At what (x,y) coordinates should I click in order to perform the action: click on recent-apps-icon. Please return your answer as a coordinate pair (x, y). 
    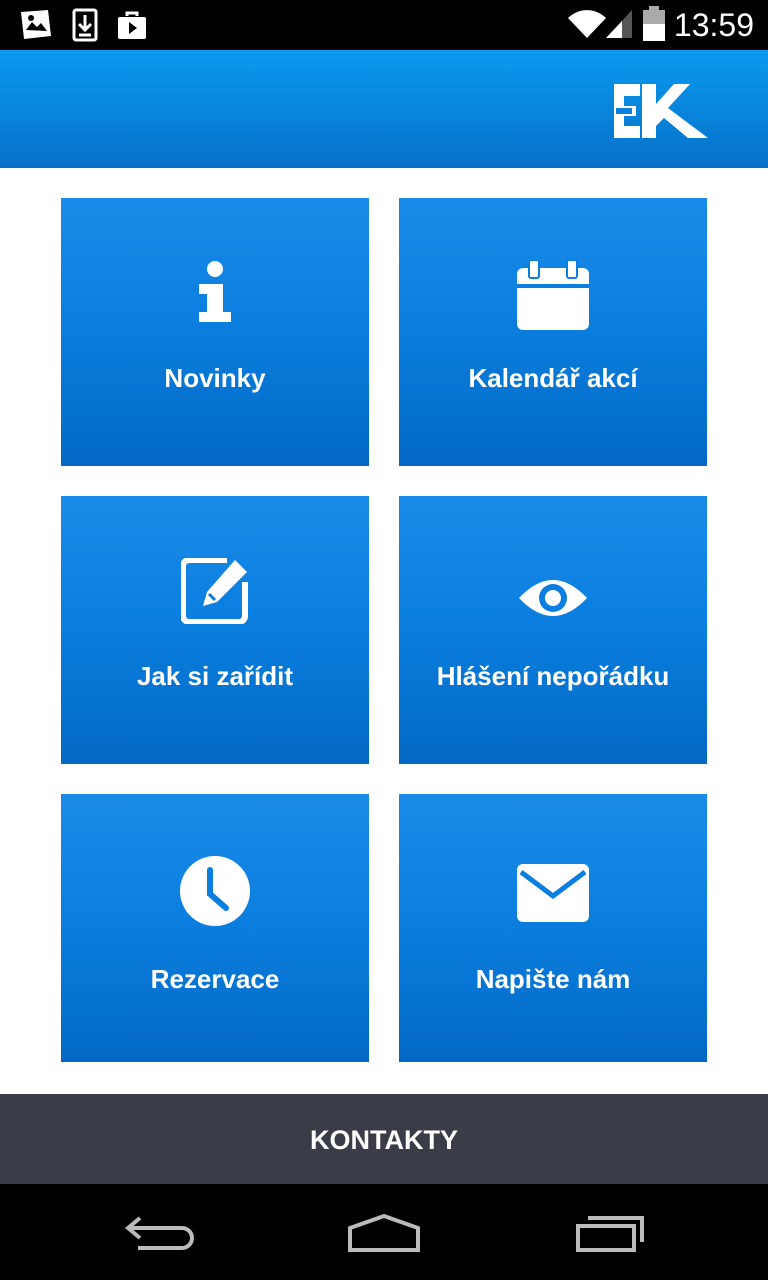
    Looking at the image, I should click on (610, 1236).